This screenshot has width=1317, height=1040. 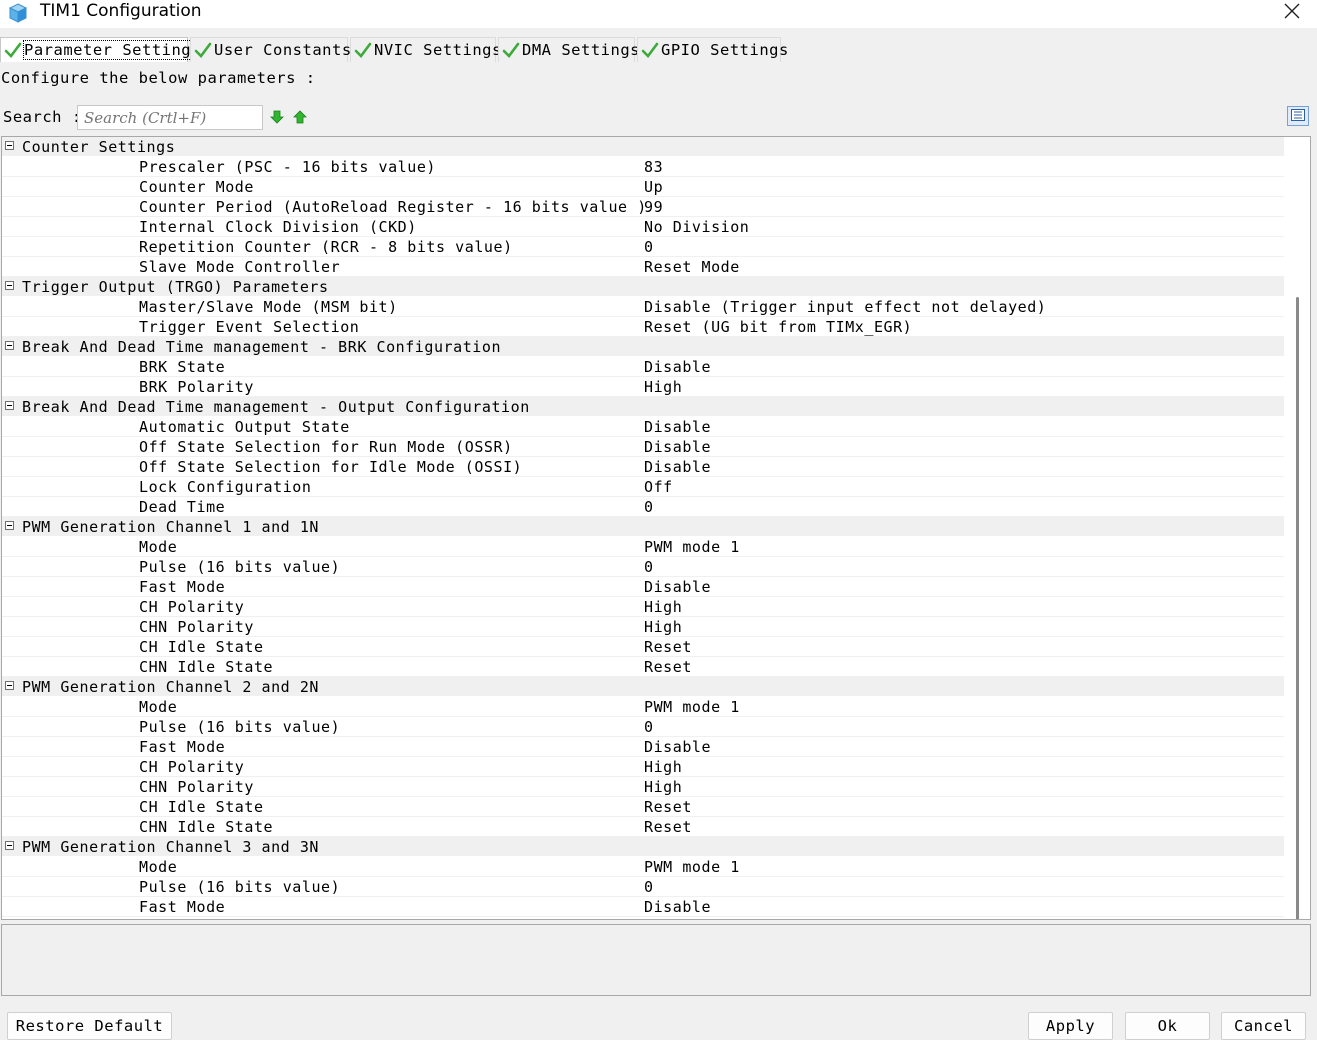 I want to click on parameter-name: CH Polarity, so click(x=192, y=607).